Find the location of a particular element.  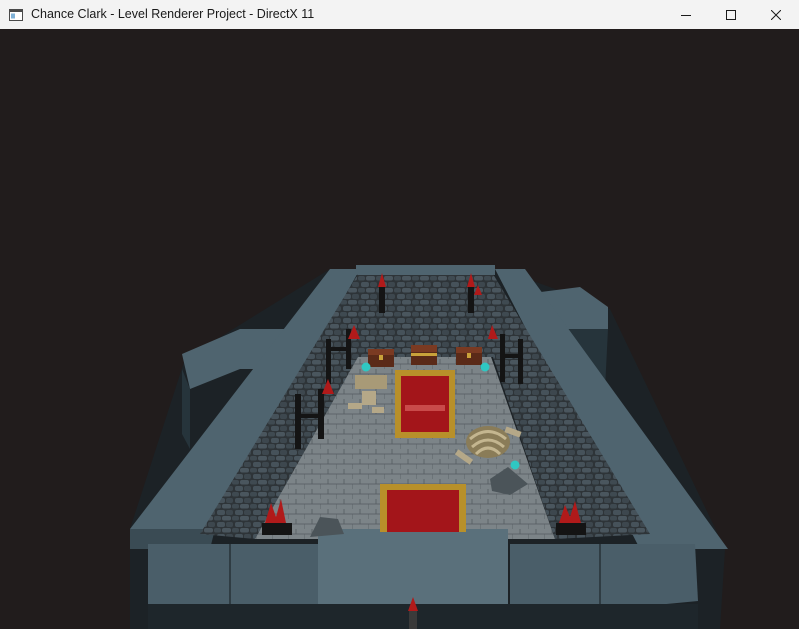

close-button is located at coordinates (776, 14).